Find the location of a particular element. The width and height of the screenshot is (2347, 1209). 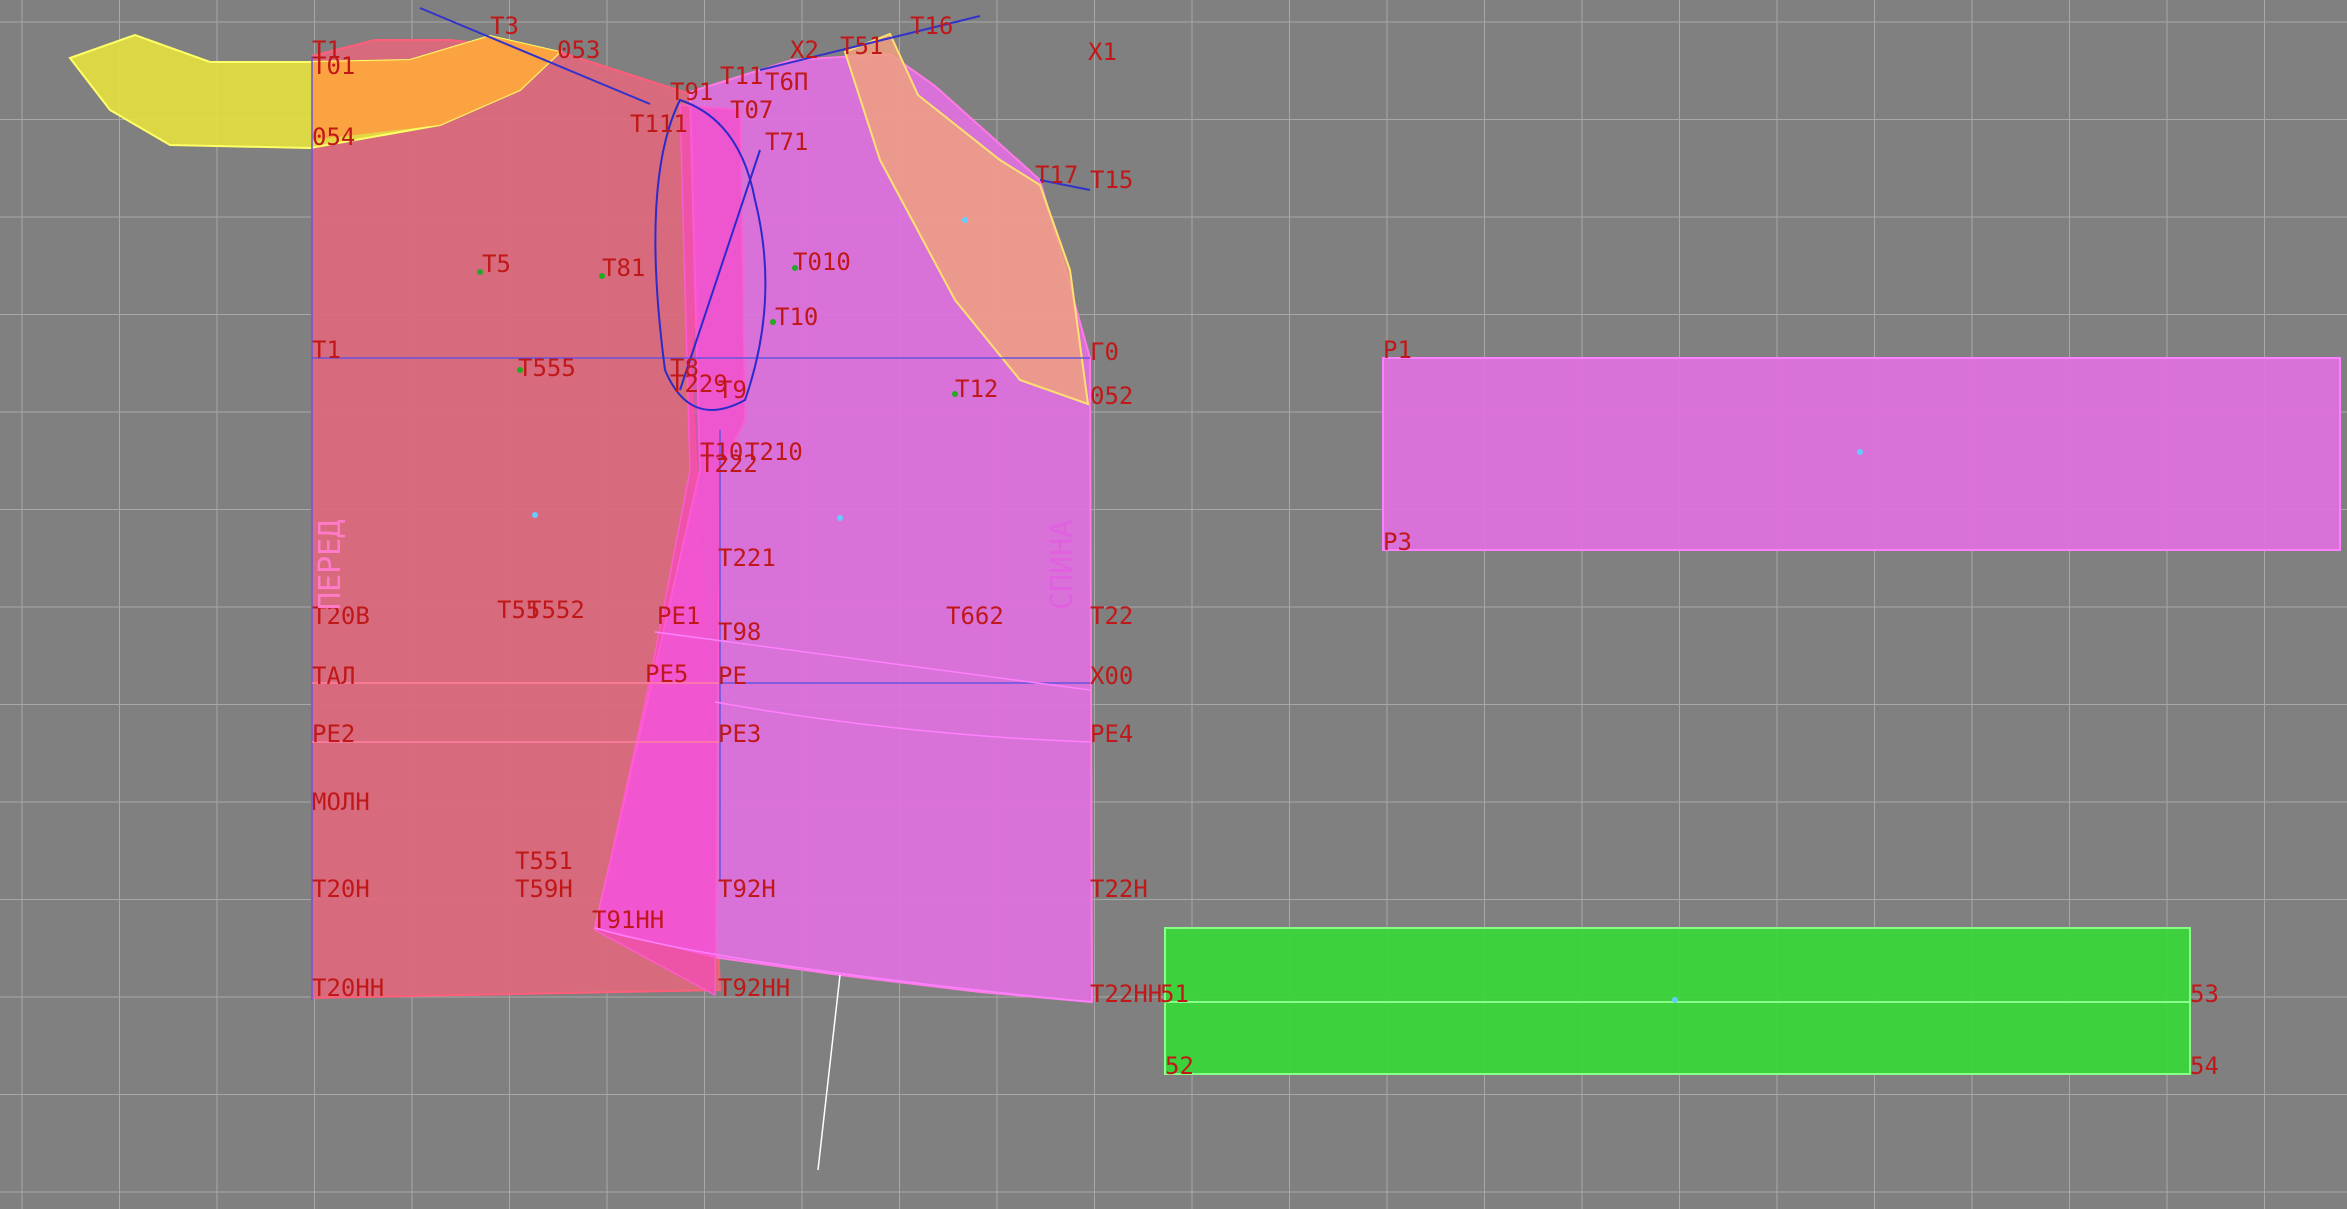

label-t221: T221 is located at coordinates (747, 558).